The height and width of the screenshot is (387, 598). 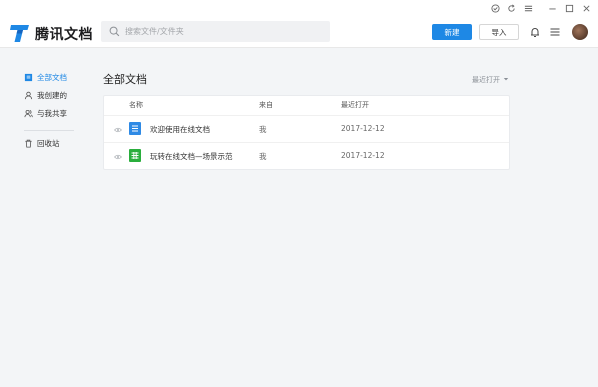 I want to click on sidebar-item-shared-with-me: 与我共享, so click(x=45, y=113).